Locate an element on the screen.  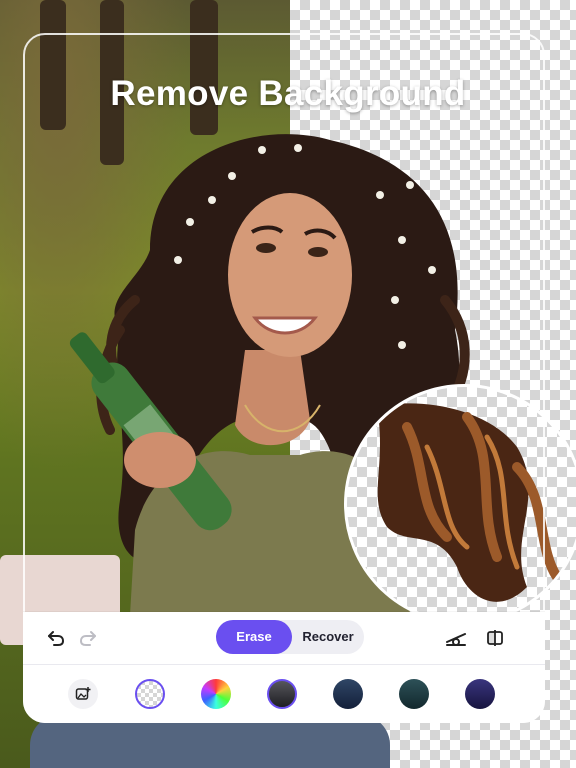
headline: Remove Background is located at coordinates (288, 93).